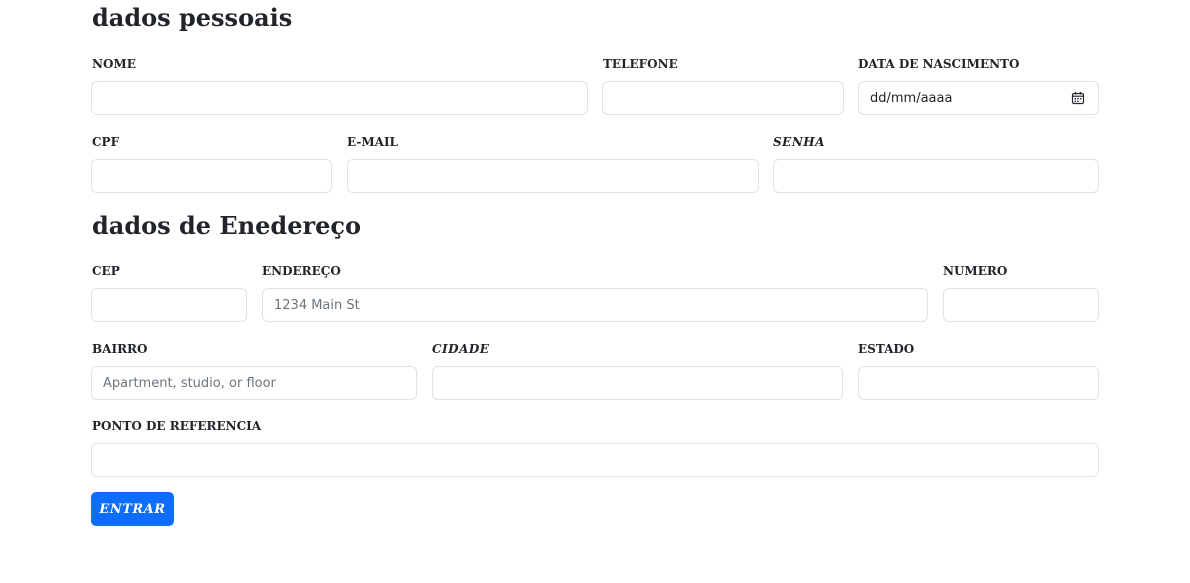 Image resolution: width=1190 pixels, height=583 pixels. What do you see at coordinates (132, 509) in the screenshot?
I see `entrar-button: ENTRAR` at bounding box center [132, 509].